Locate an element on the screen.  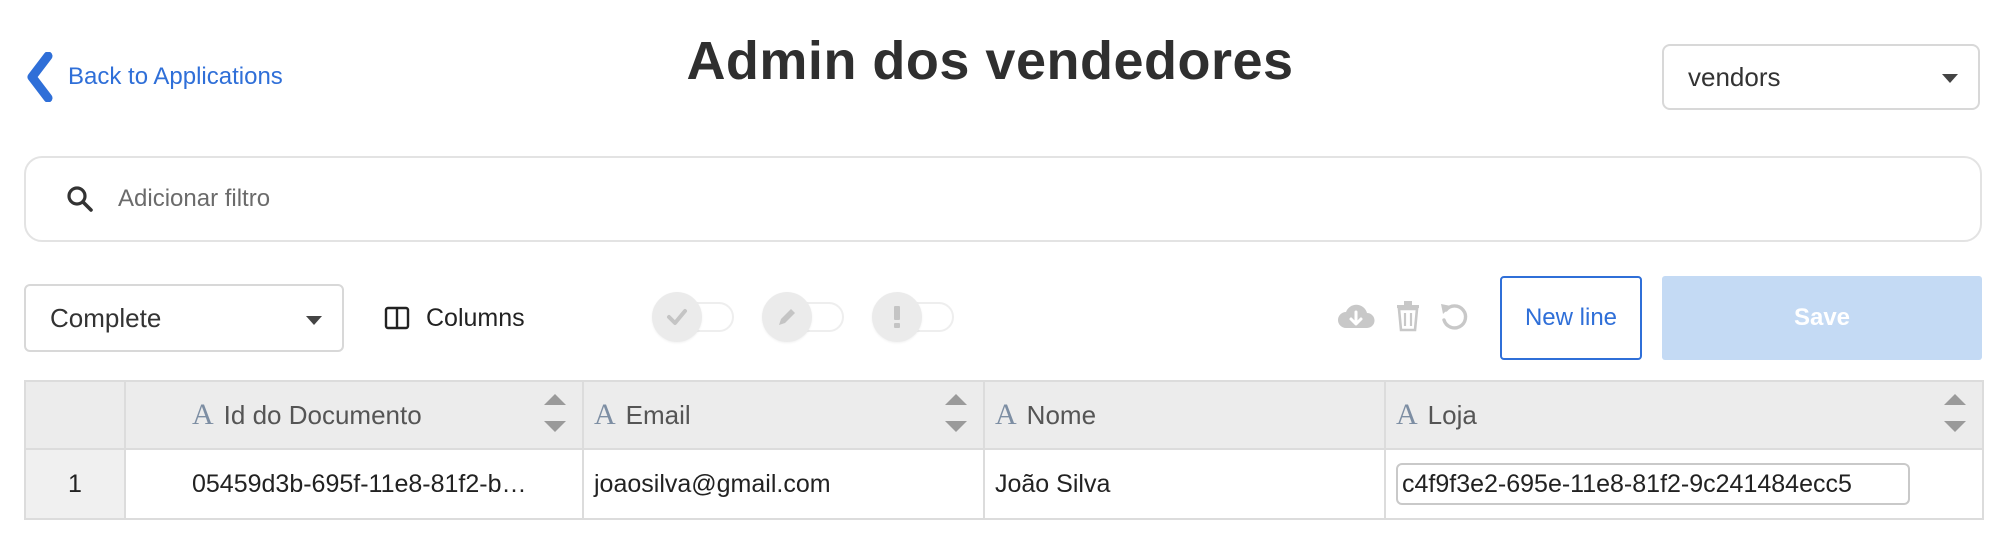
toggle-valid is located at coordinates (695, 318).